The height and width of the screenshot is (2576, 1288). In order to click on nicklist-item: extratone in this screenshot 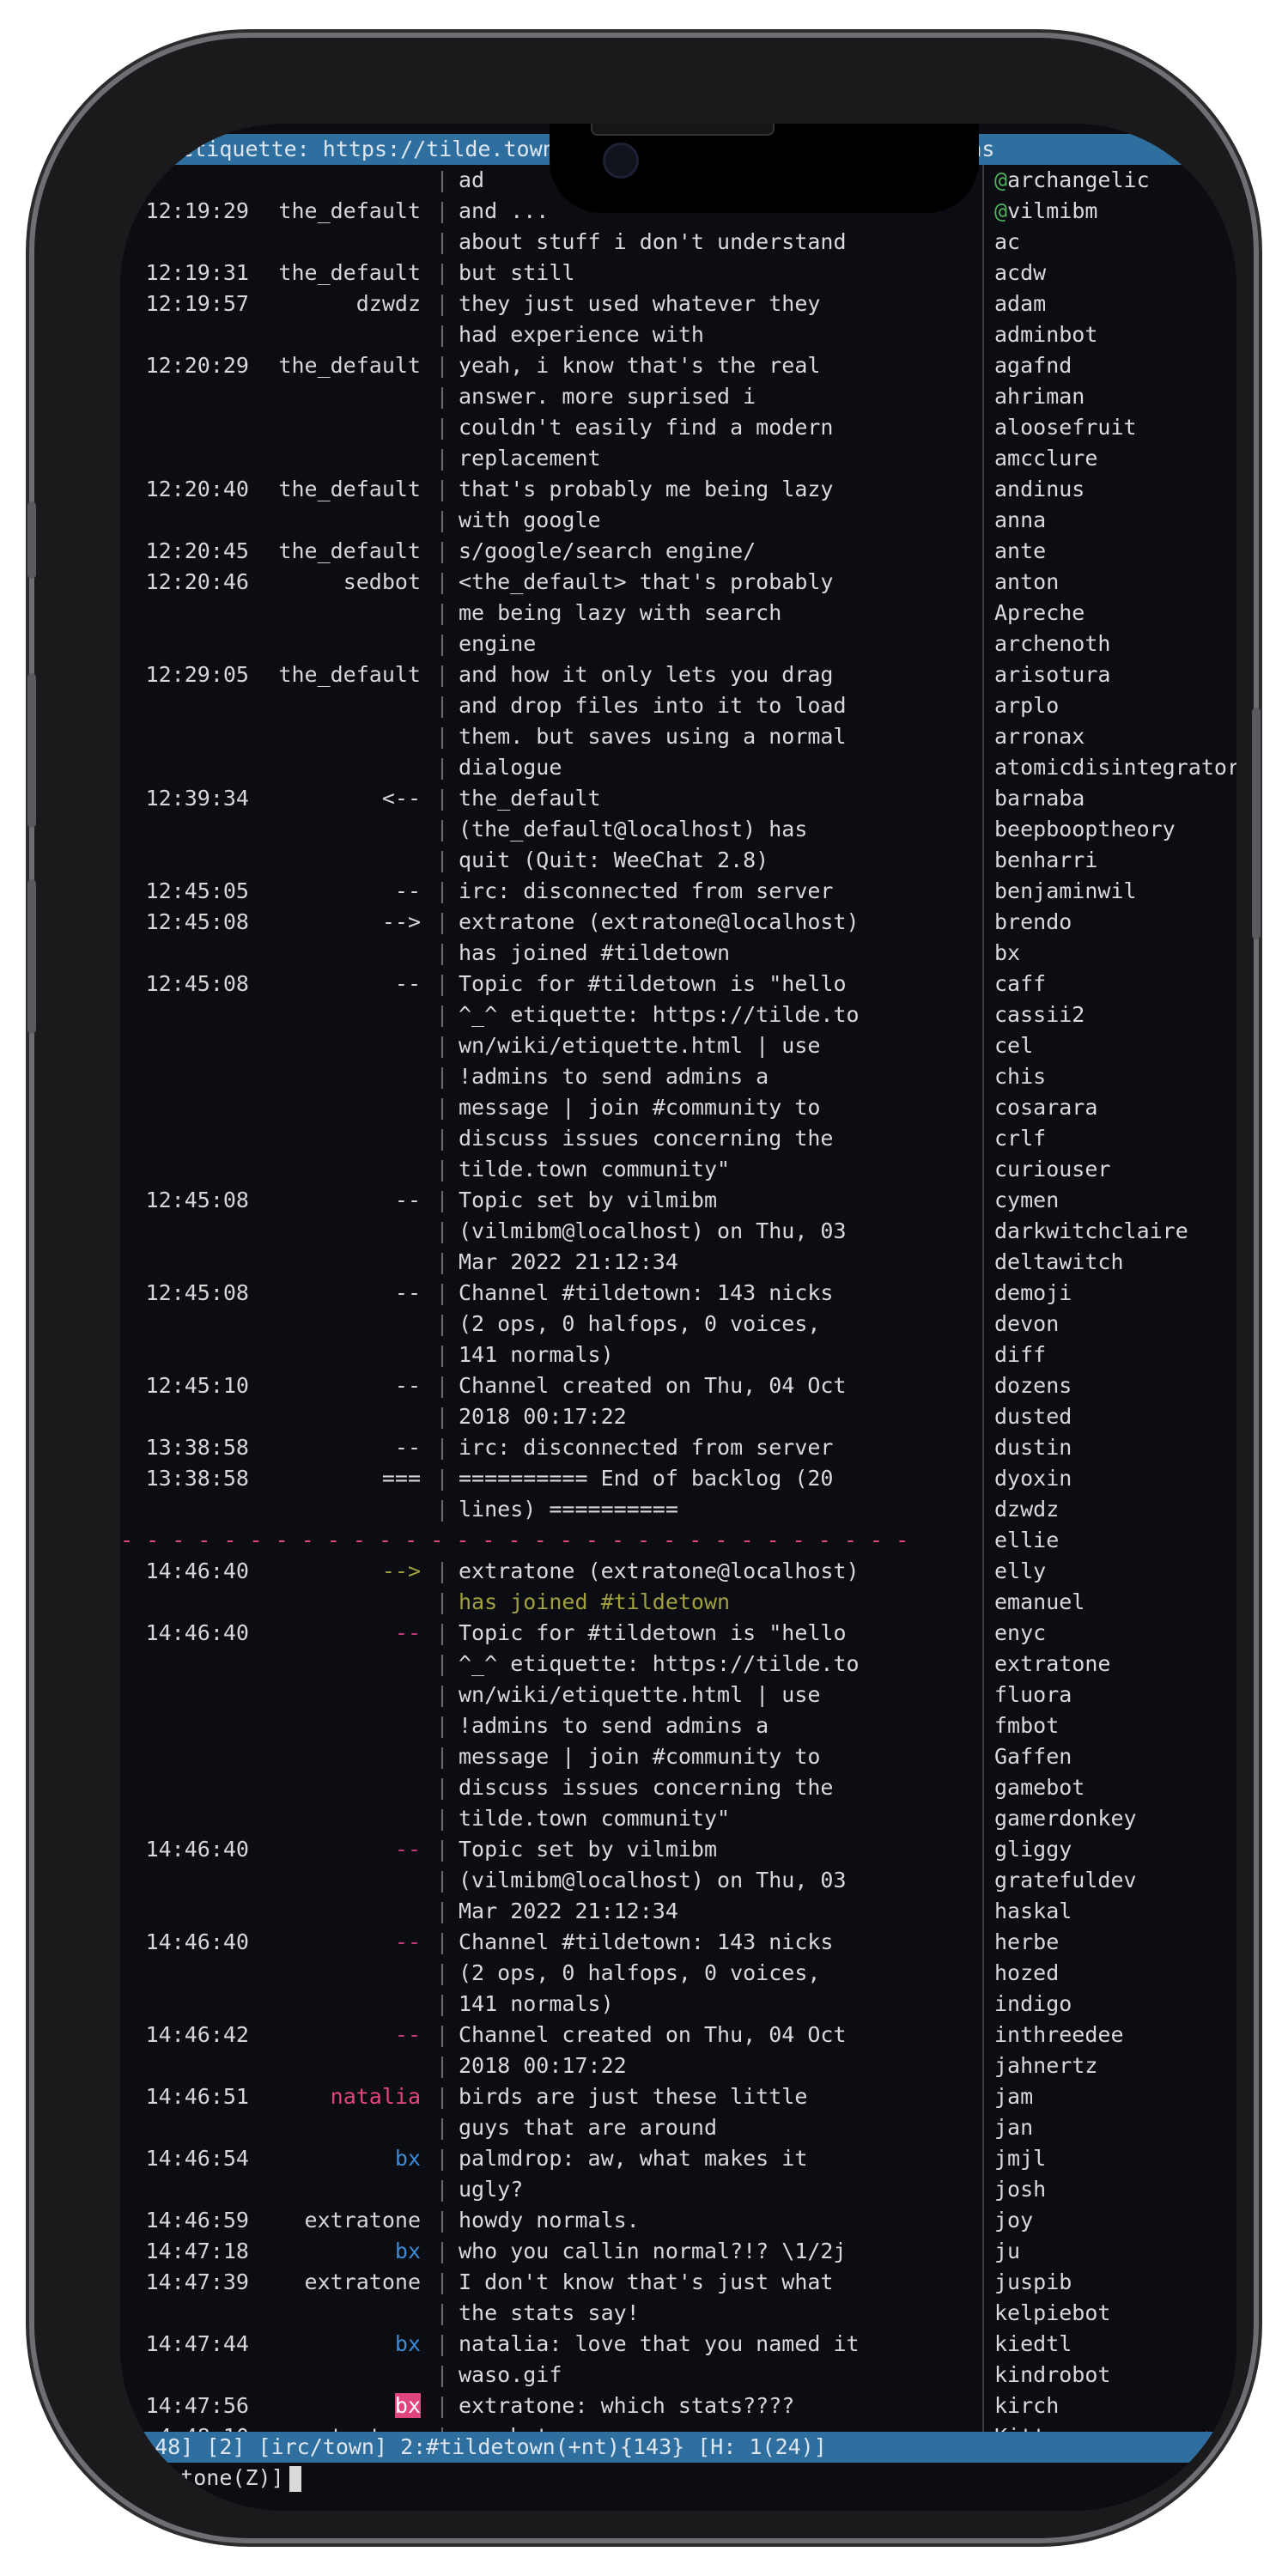, I will do `click(1110, 1664)`.